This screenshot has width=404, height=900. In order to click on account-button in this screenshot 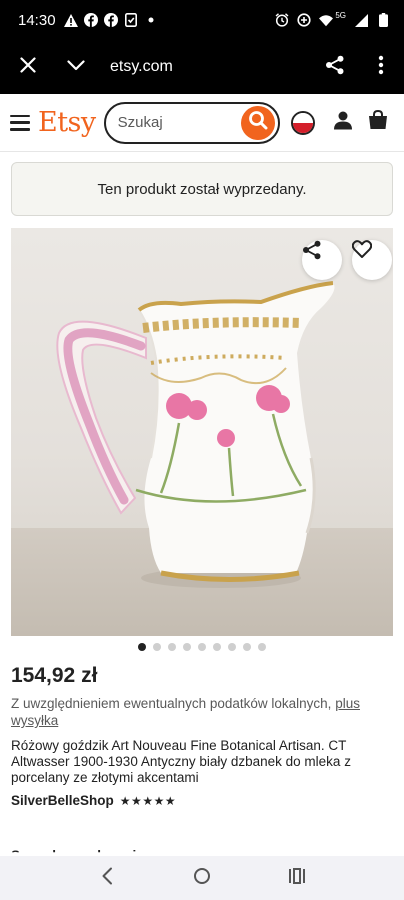, I will do `click(343, 122)`.